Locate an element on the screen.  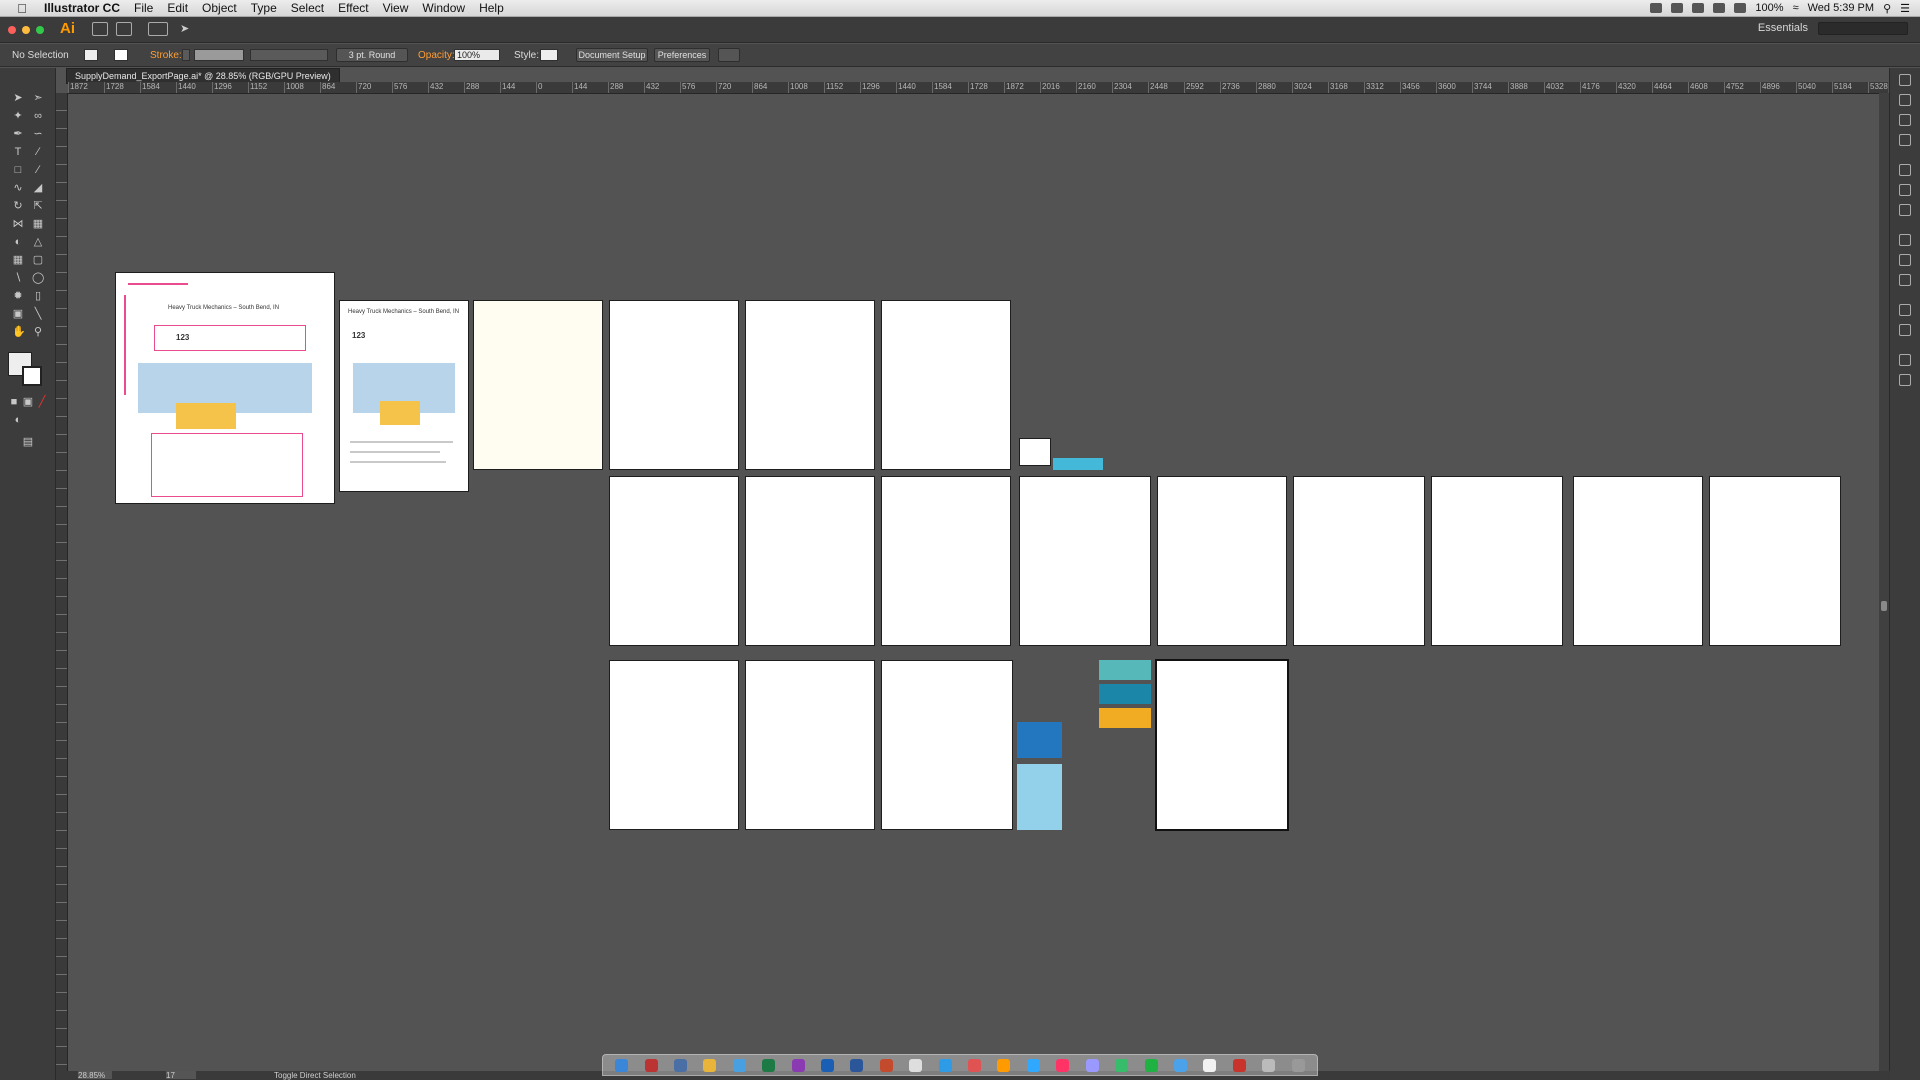
libraries-panel-icon is located at coordinates (1905, 120).